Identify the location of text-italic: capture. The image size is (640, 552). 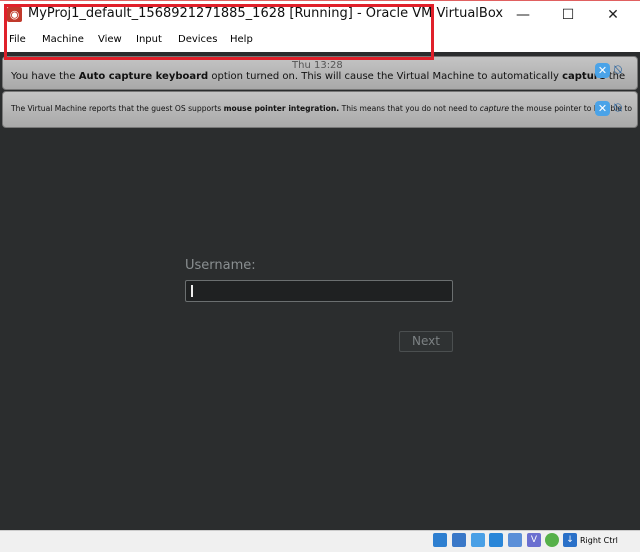
(494, 108).